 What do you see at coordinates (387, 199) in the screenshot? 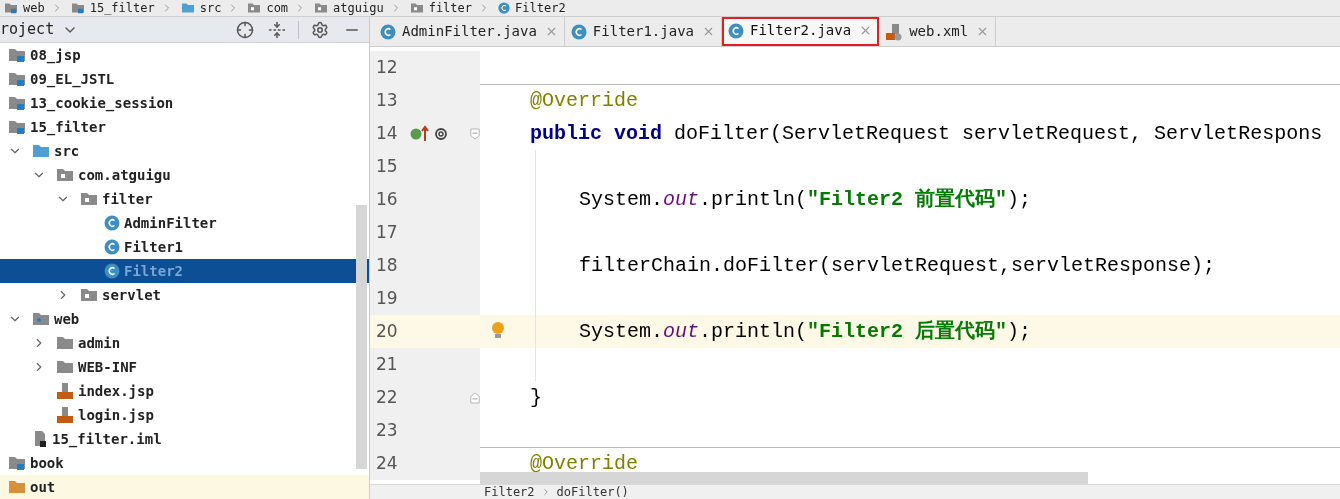
I see `line-number: 16` at bounding box center [387, 199].